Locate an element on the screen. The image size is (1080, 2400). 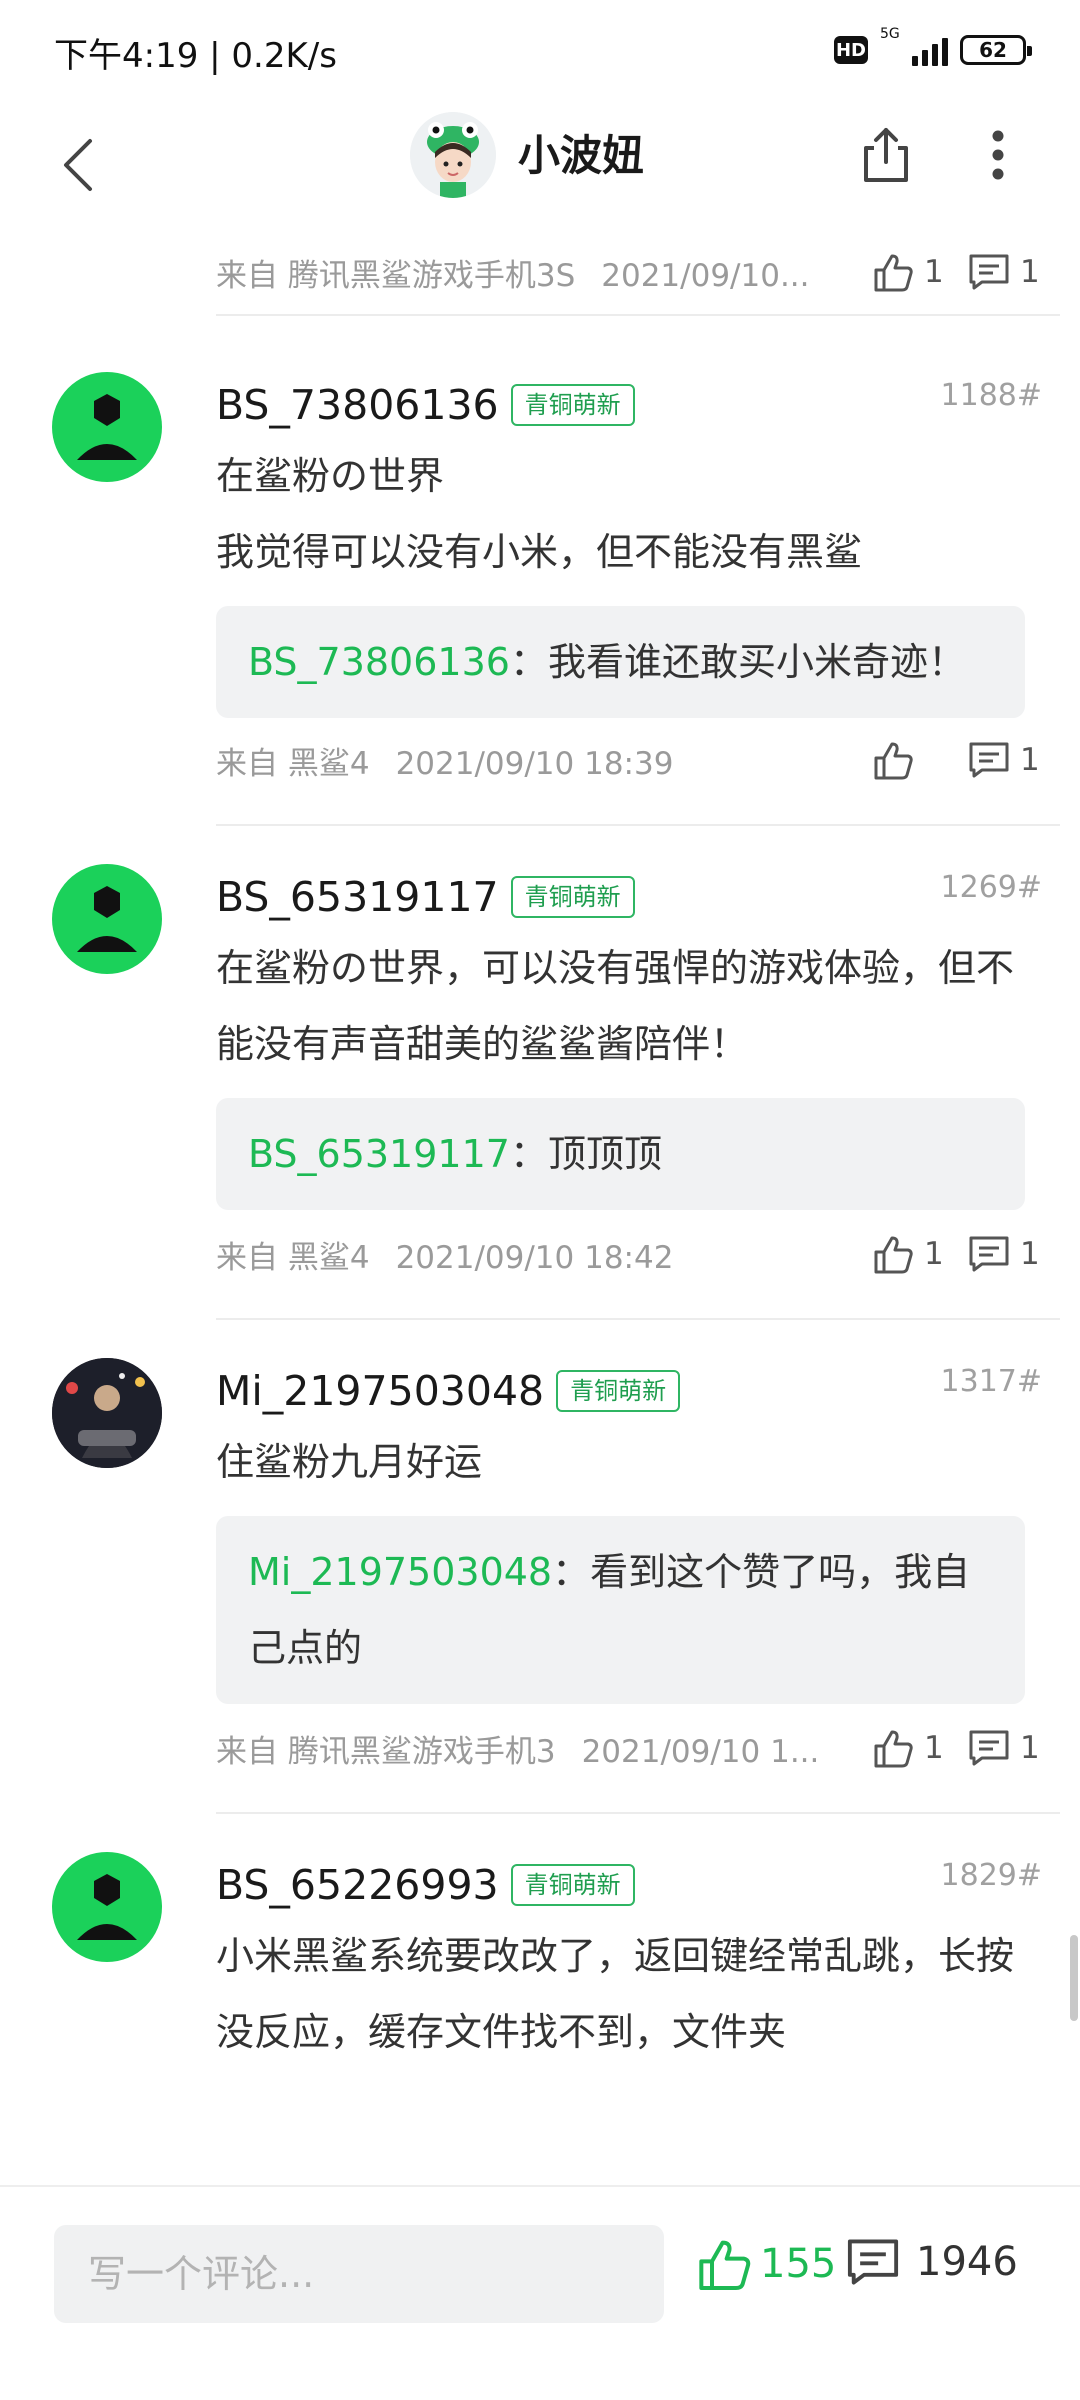
comment-header: Mi_2197503048 青铜萌新 1317# is located at coordinates (648, 1391).